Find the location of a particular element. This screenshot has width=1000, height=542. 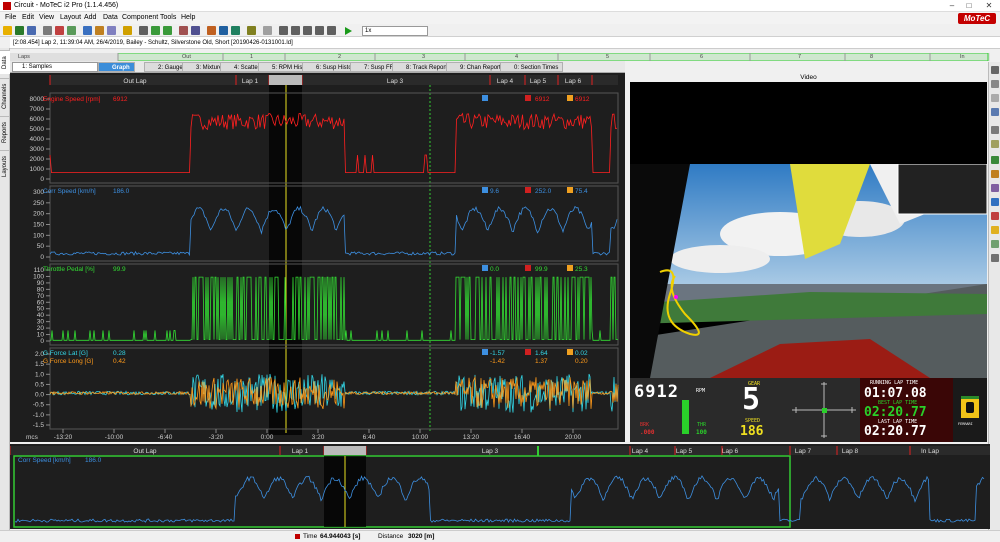

lap-nav-label-5: 5 is located at coordinates (608, 57).